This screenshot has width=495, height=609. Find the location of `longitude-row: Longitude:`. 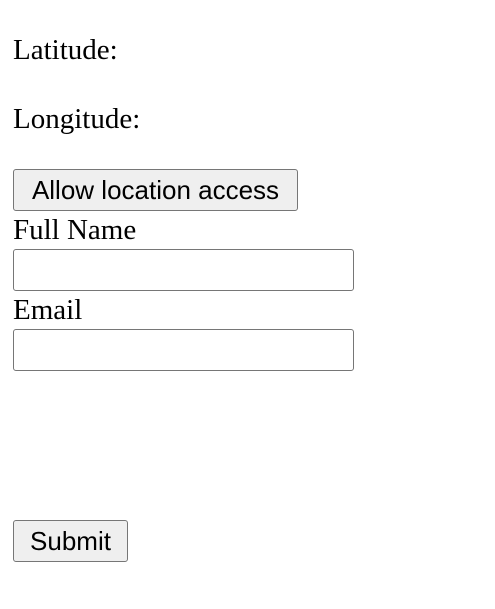

longitude-row: Longitude: is located at coordinates (76, 119).